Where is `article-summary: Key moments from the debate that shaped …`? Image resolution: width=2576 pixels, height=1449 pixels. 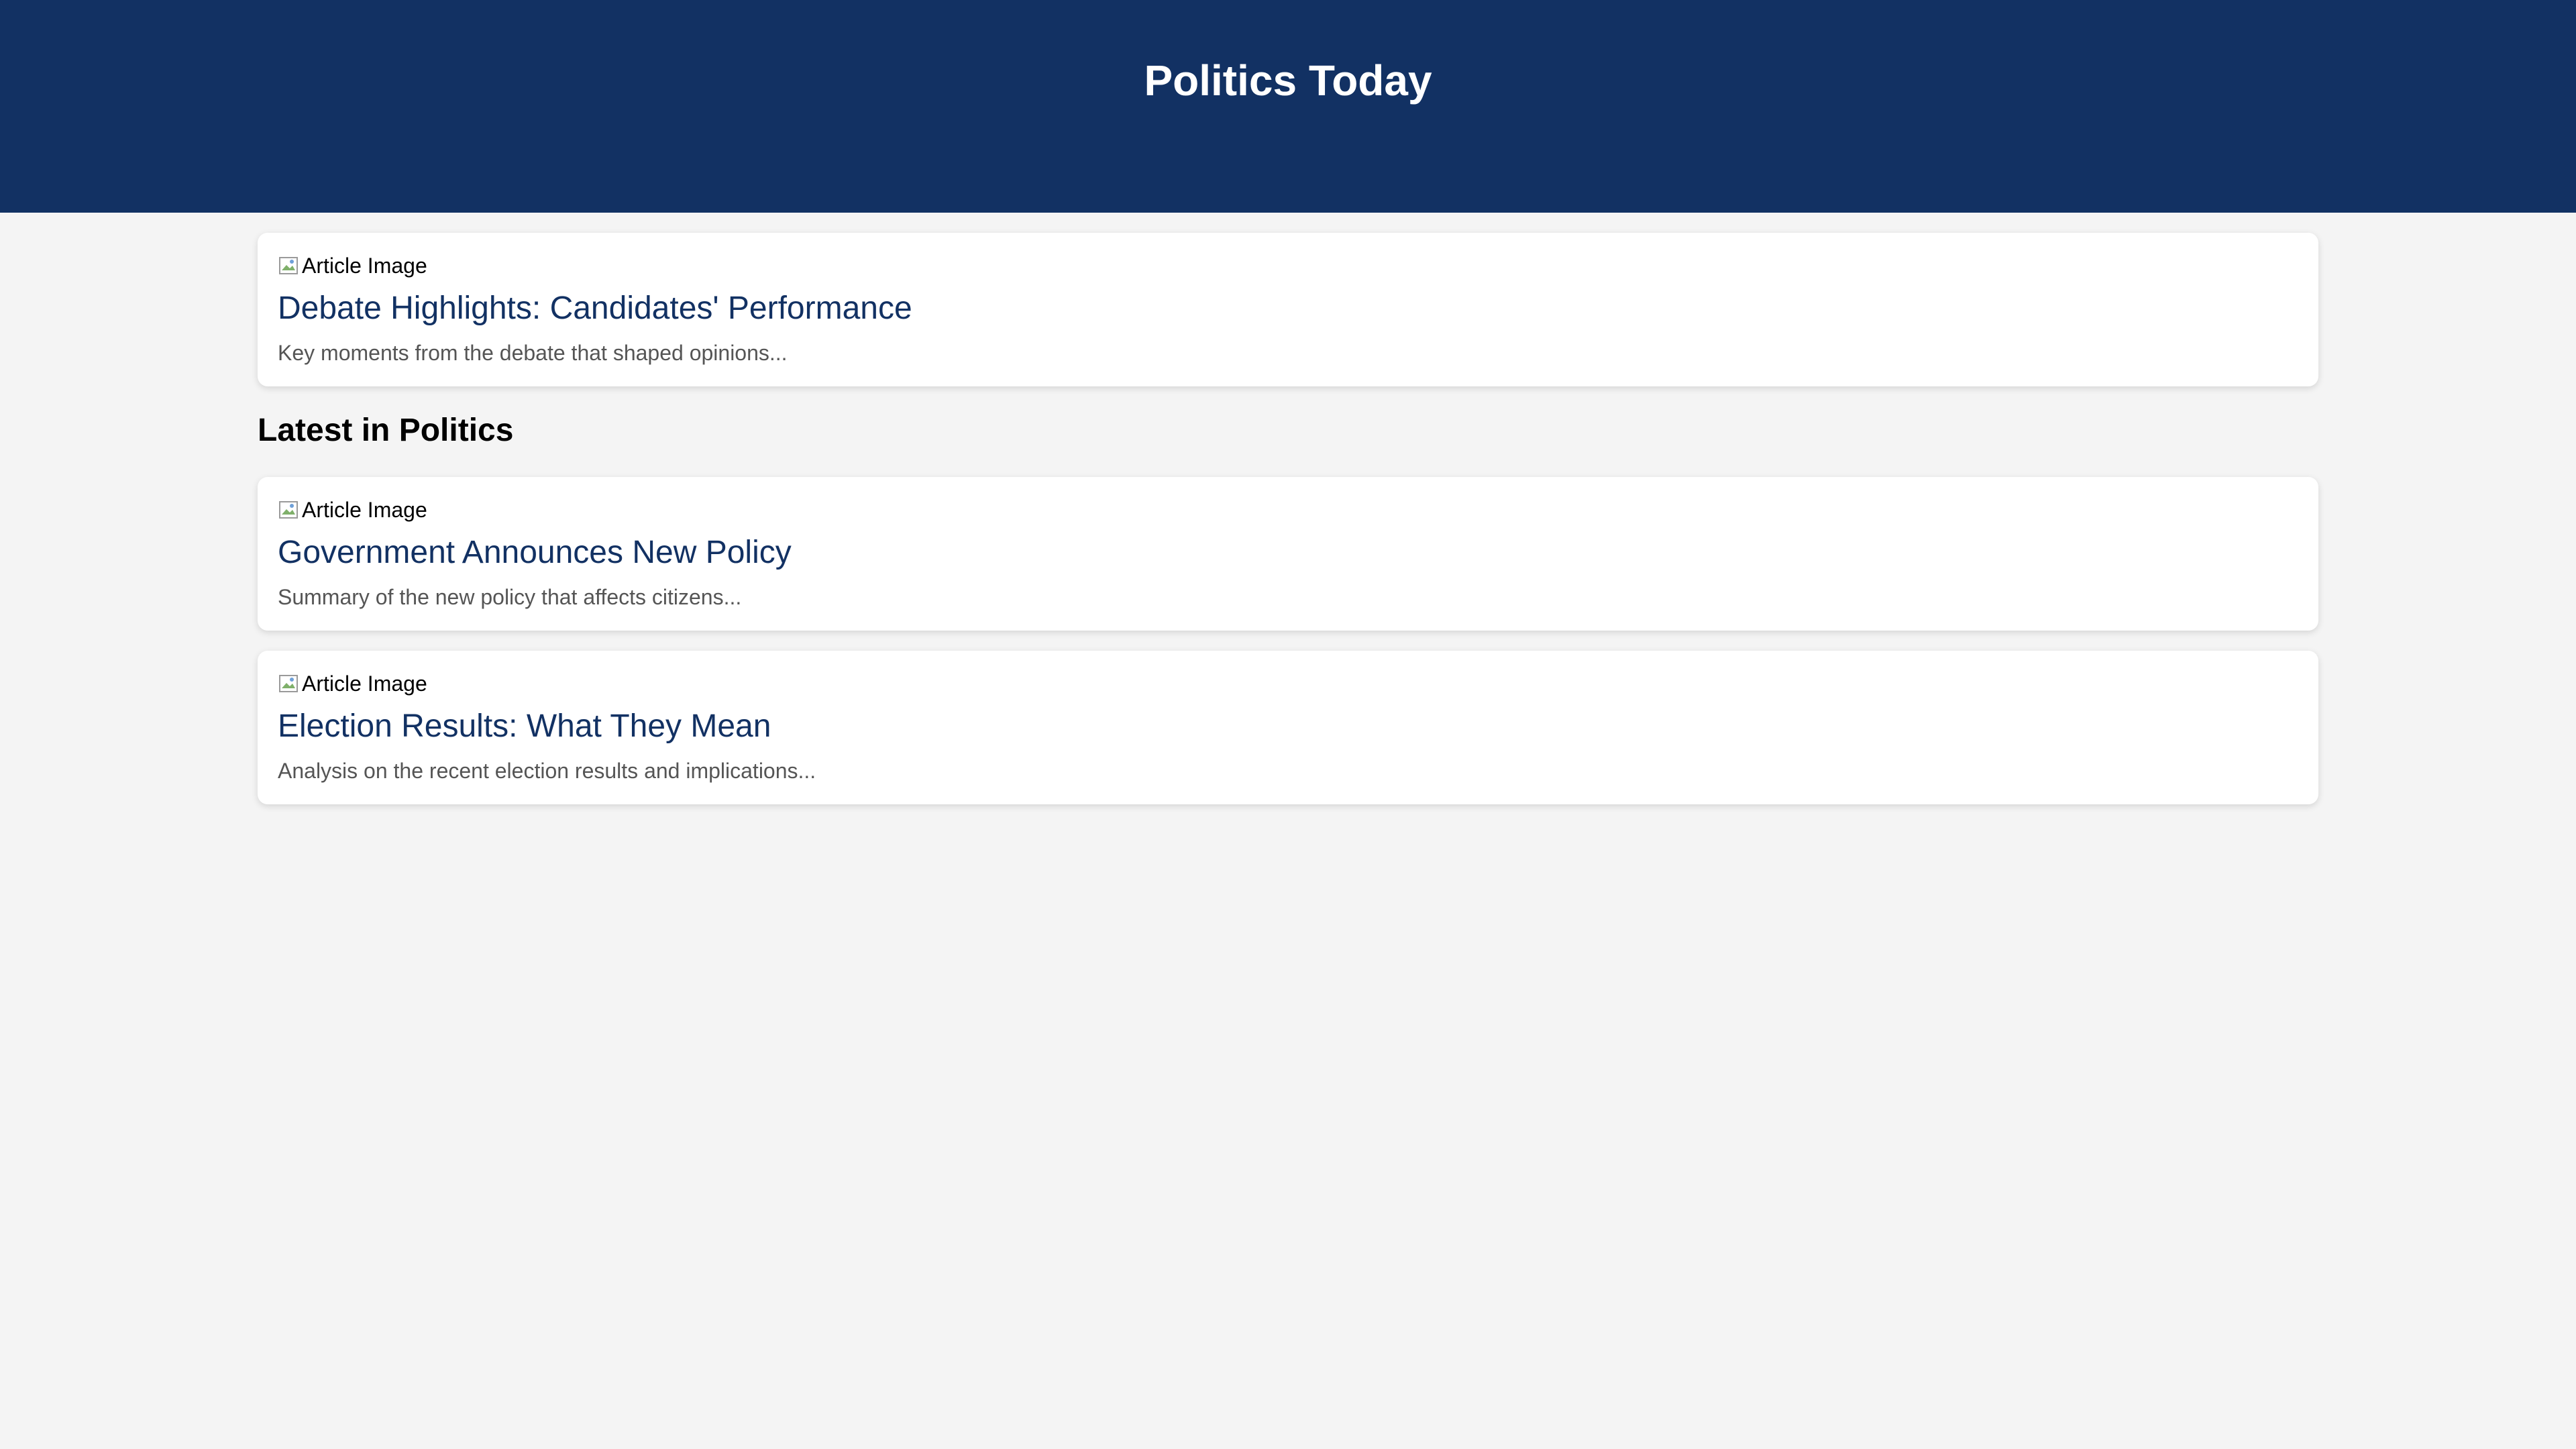
article-summary: Key moments from the debate that shaped … is located at coordinates (533, 353).